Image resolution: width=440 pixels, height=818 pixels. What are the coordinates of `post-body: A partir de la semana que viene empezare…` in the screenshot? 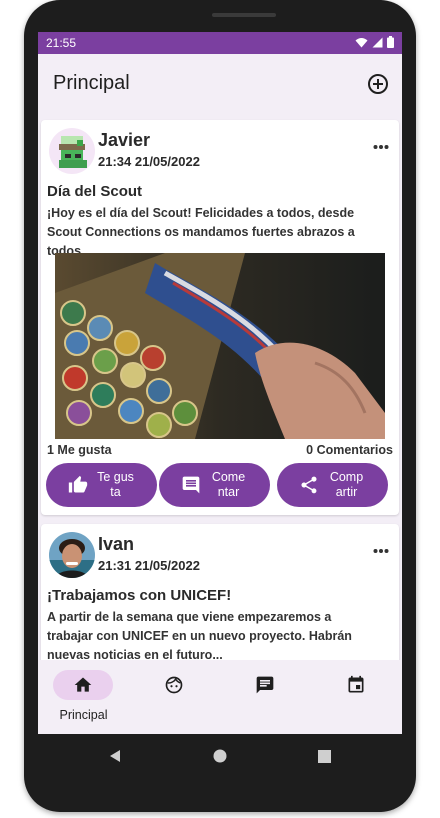 It's located at (199, 635).